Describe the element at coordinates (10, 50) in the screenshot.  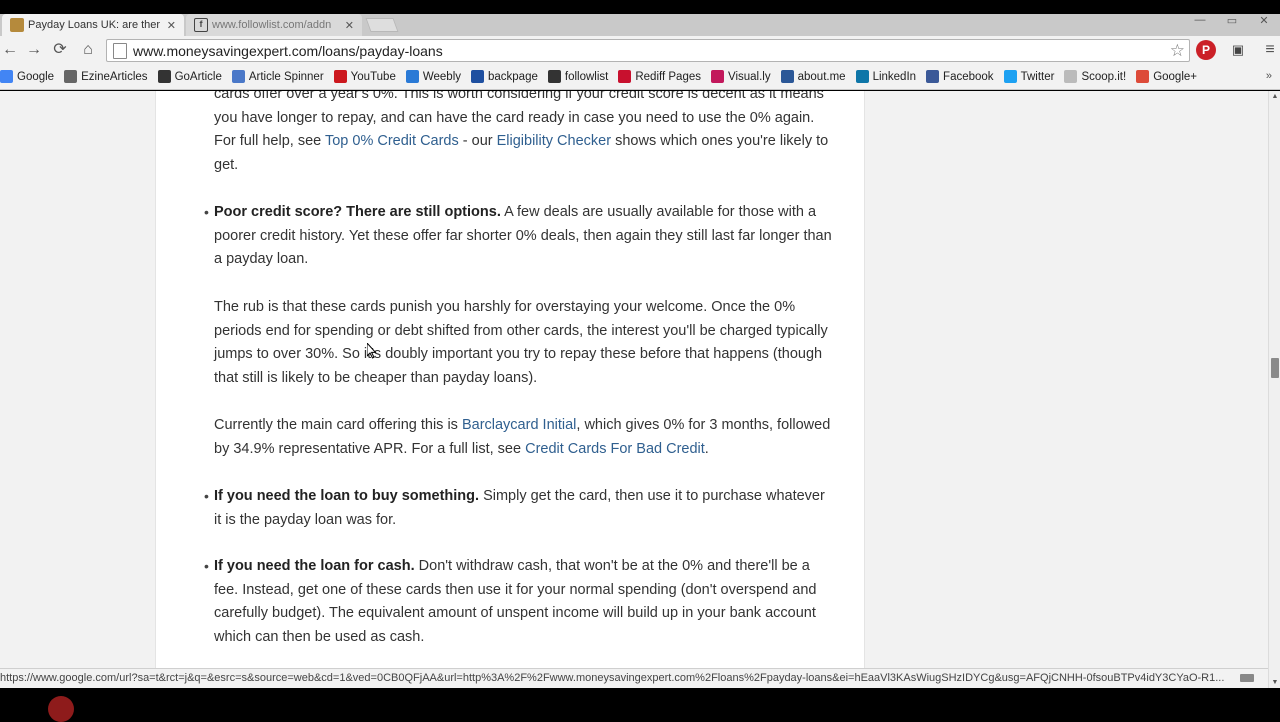
I see `back-icon: ←` at that location.